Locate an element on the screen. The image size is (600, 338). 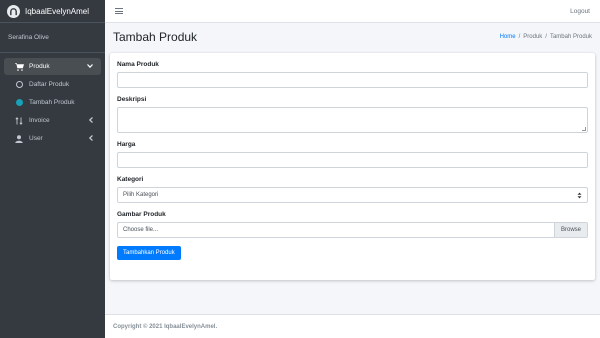
cart-icon is located at coordinates (19, 67).